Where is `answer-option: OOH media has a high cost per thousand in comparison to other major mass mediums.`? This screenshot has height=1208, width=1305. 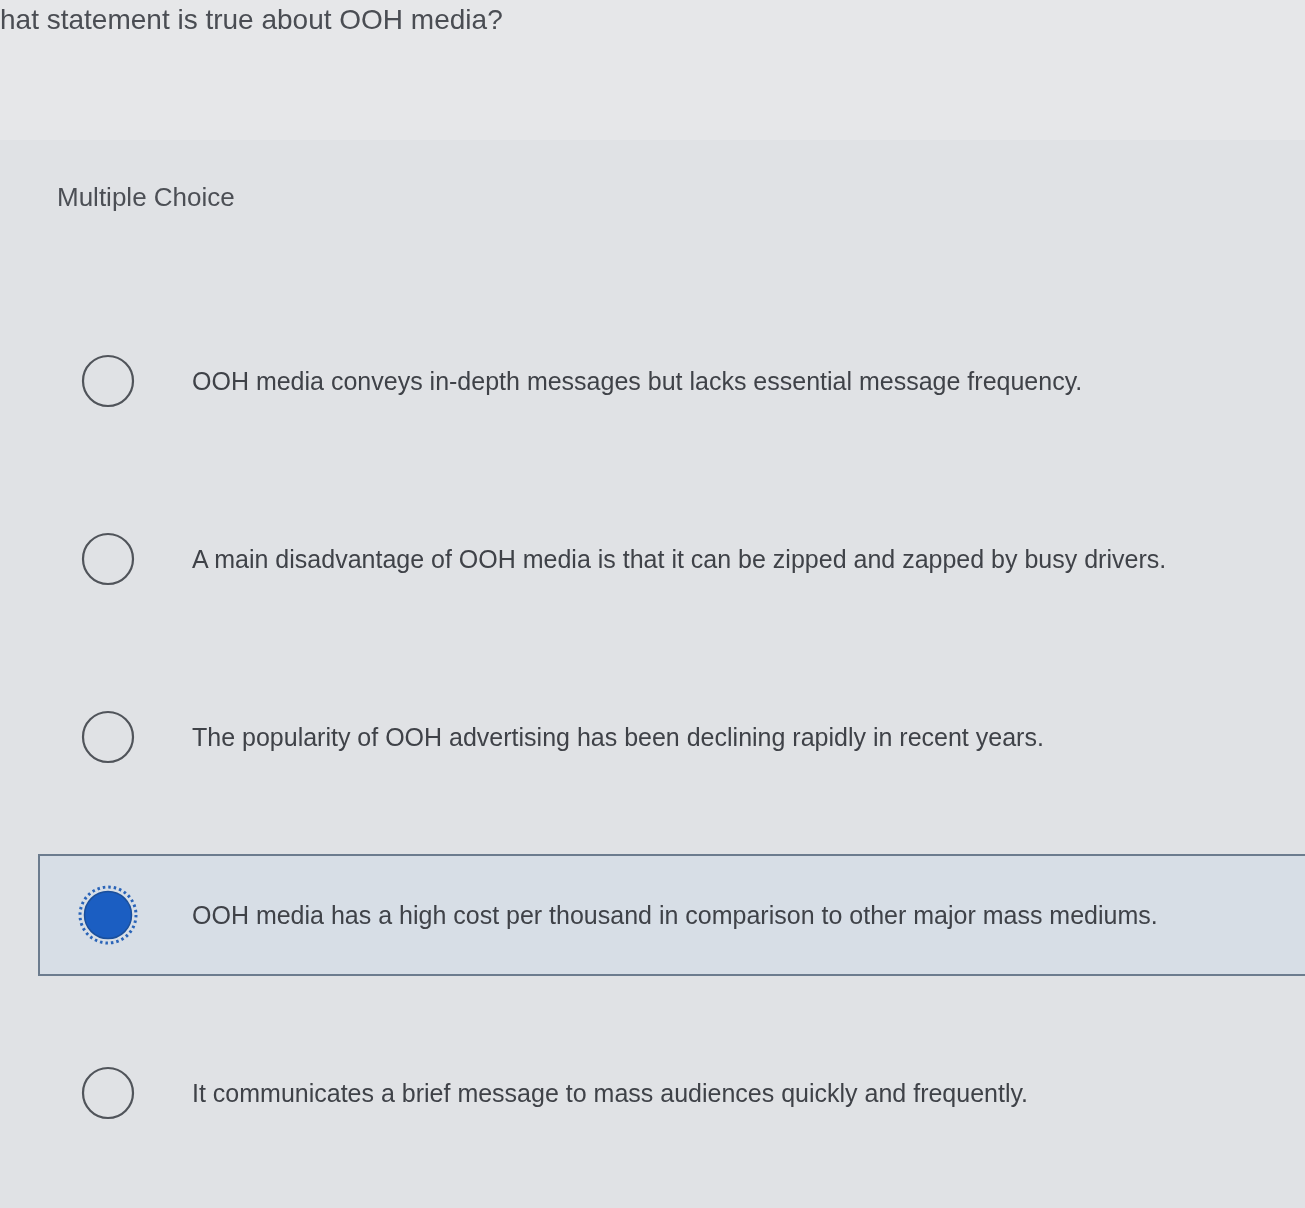
answer-option: OOH media has a high cost per thousand in comparison to other major mass mediums. is located at coordinates (671, 915).